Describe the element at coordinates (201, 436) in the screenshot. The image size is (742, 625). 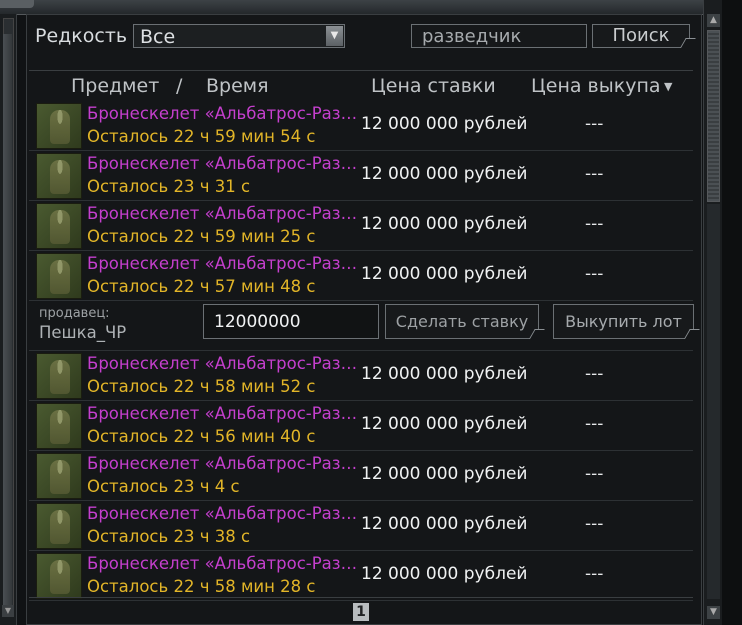
I see `lot-time-left: Осталось 22 ч 56 мин 40 с` at that location.